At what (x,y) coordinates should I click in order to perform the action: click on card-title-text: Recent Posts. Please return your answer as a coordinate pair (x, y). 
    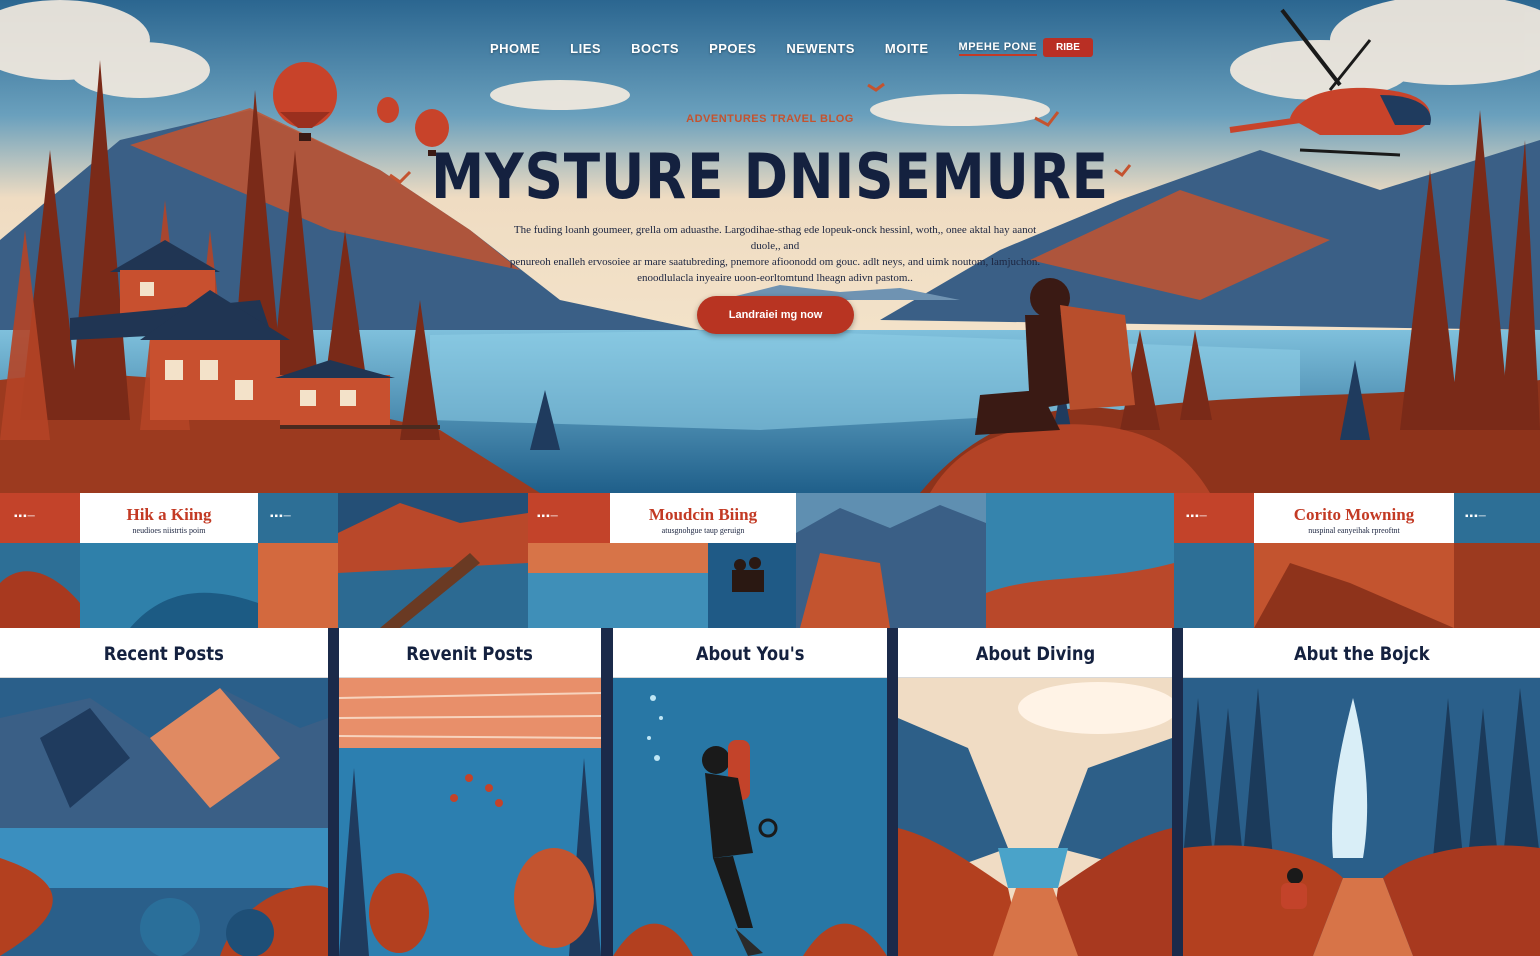
    Looking at the image, I should click on (164, 654).